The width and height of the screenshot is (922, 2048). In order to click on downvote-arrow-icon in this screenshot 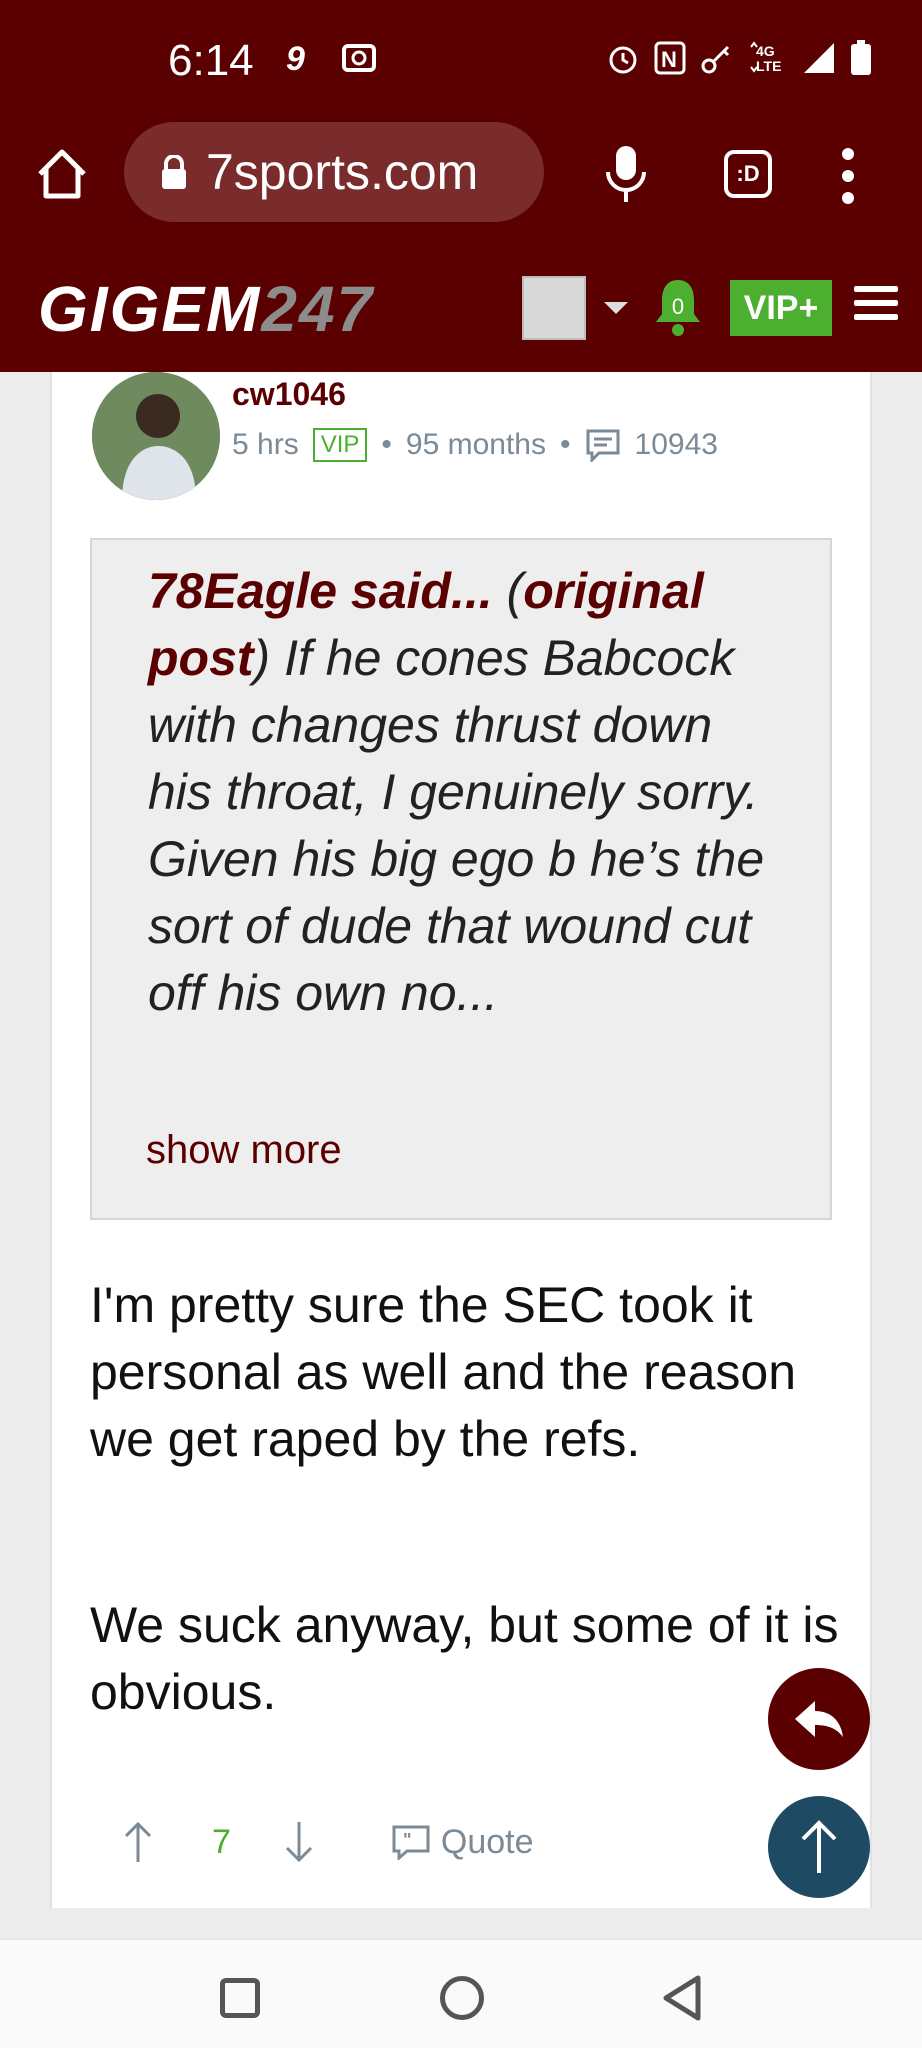, I will do `click(299, 1842)`.